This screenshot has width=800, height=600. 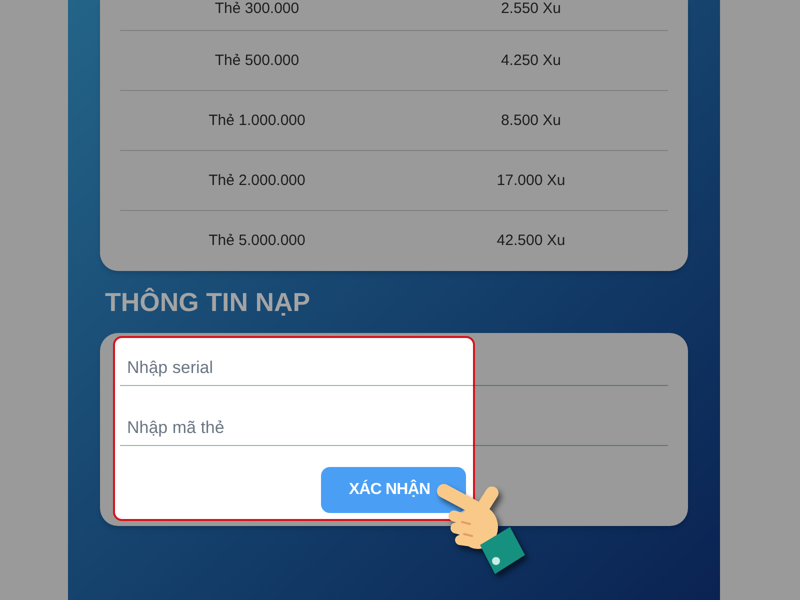 I want to click on table-cell: 4.250 Xu, so click(x=531, y=61).